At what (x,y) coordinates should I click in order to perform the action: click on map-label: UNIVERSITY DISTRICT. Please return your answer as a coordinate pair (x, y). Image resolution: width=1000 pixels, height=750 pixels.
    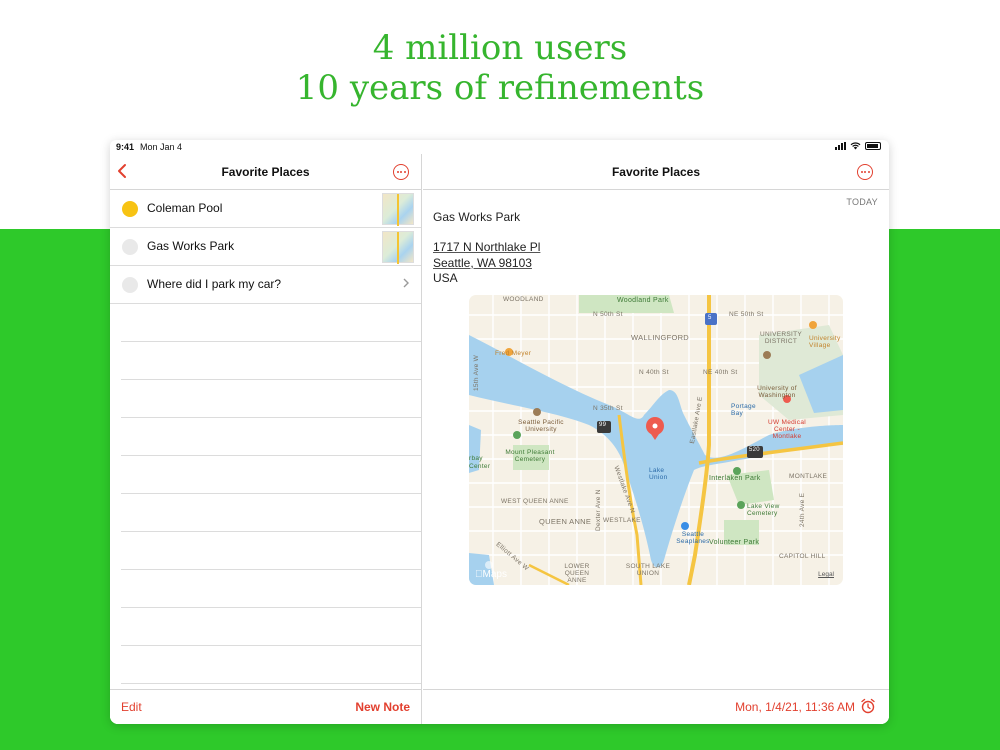
    Looking at the image, I should click on (780, 338).